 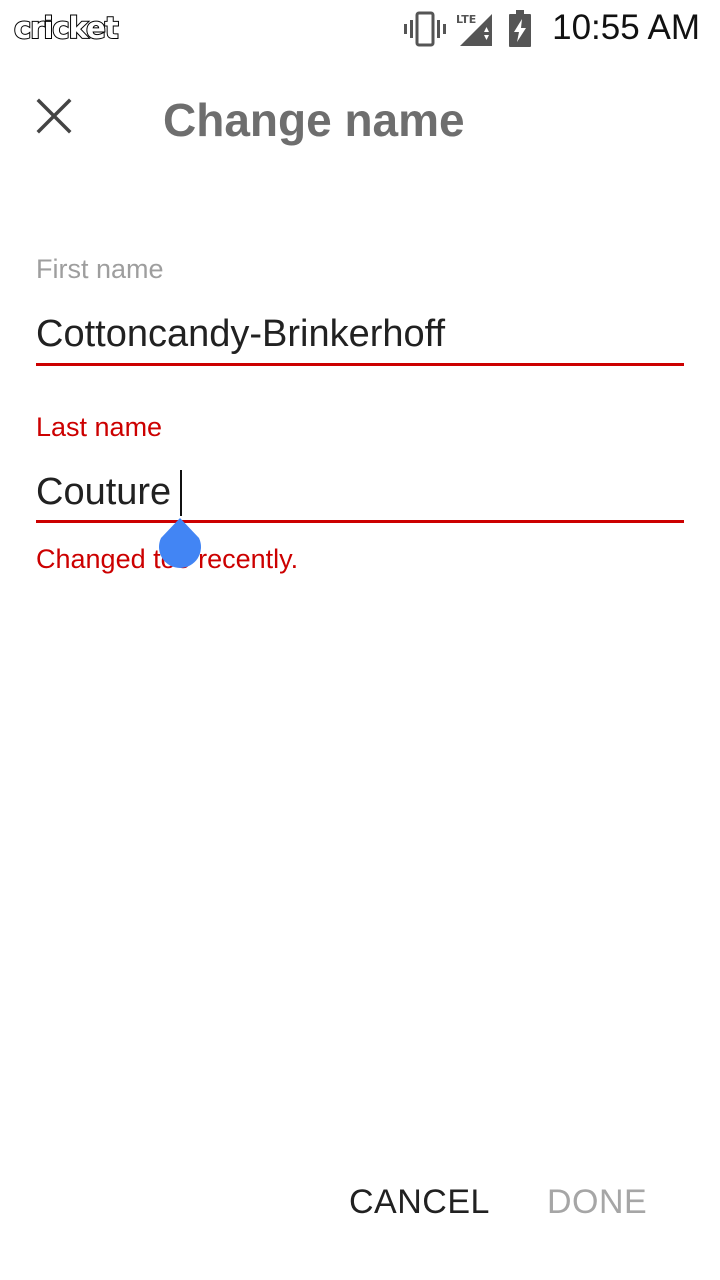 I want to click on last-name-label: Last name, so click(x=99, y=427).